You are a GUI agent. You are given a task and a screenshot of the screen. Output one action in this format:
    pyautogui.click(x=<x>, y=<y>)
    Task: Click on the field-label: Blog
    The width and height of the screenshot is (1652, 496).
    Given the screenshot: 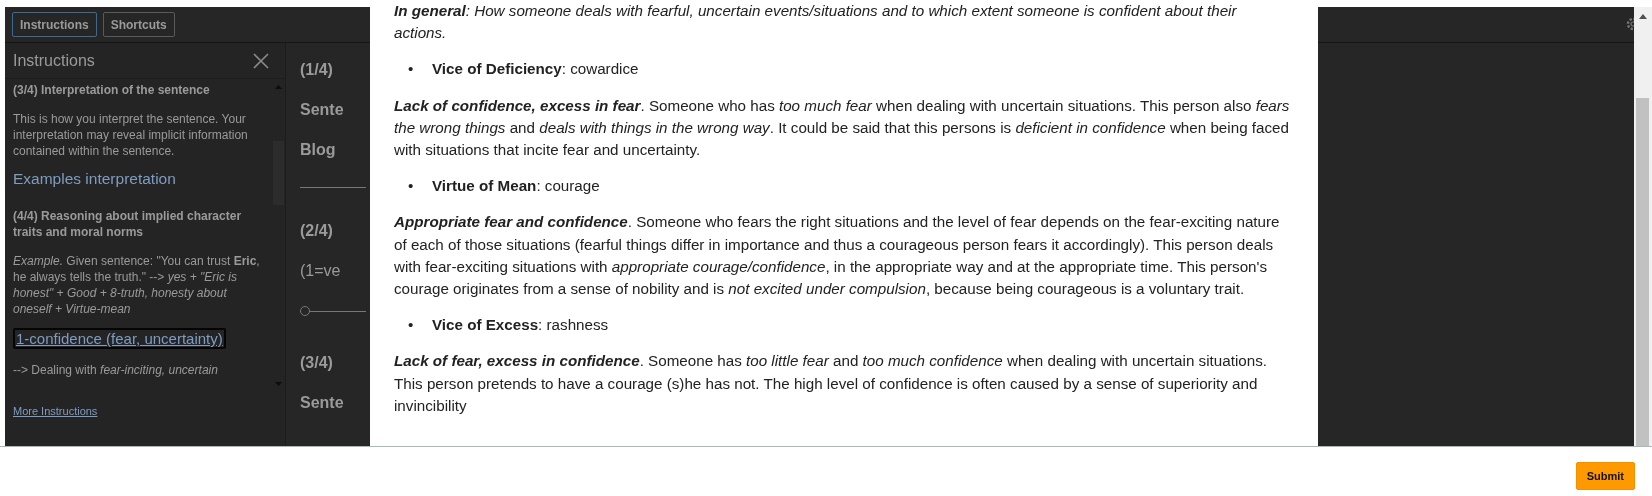 What is the action you would take?
    pyautogui.click(x=318, y=150)
    